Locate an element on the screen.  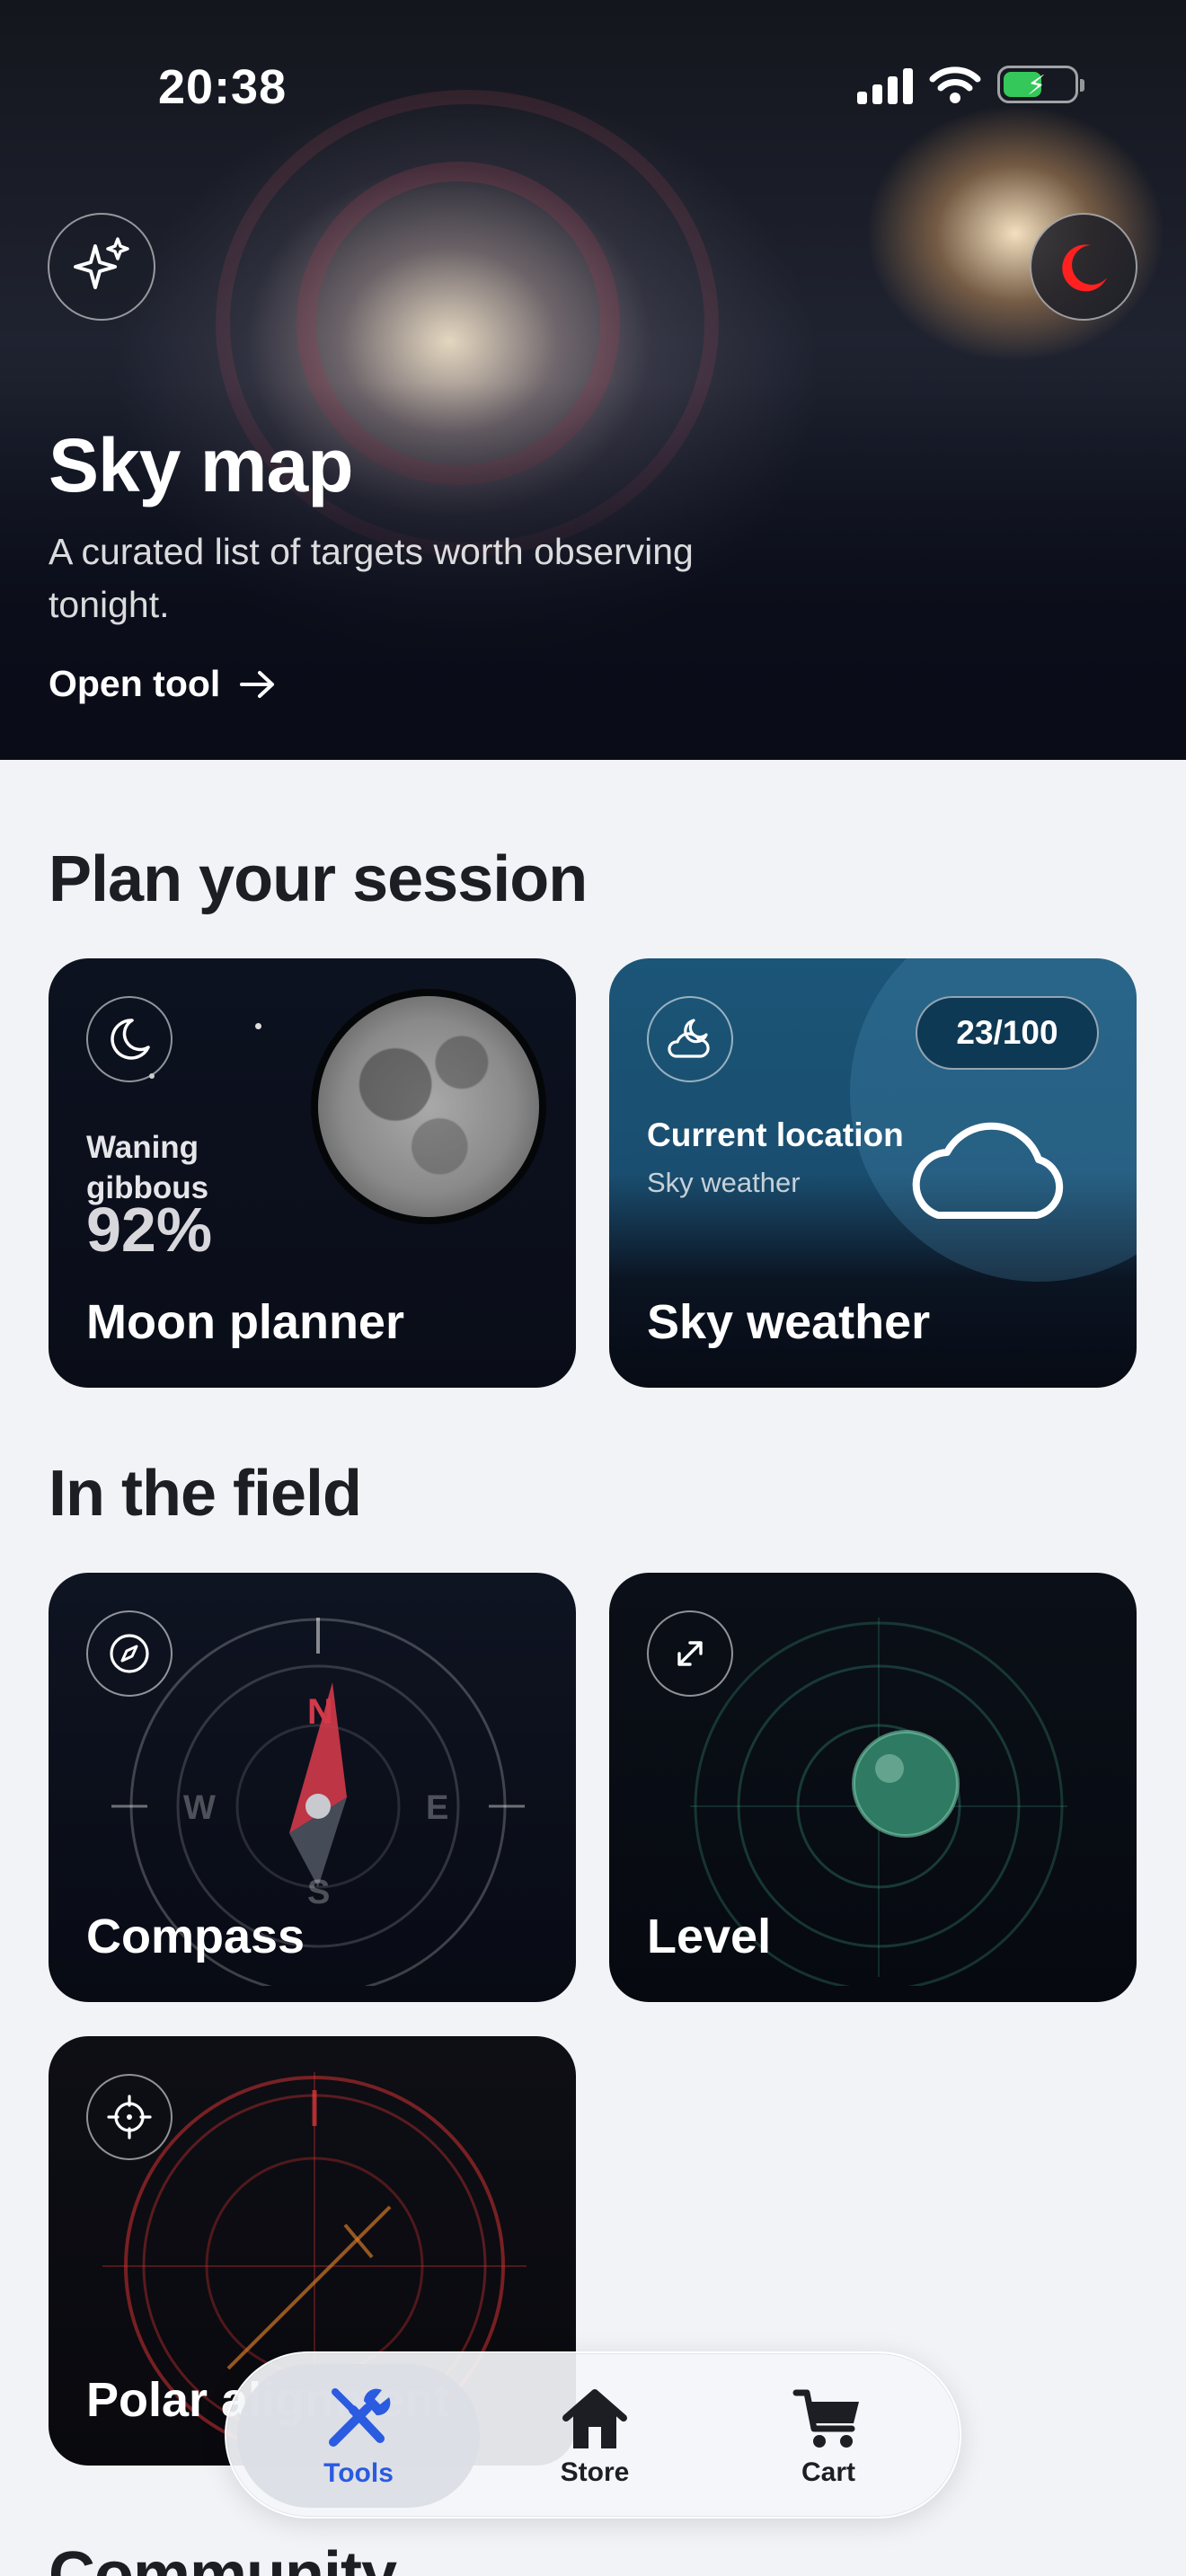
compass-title: Compass is located at coordinates (195, 1936).